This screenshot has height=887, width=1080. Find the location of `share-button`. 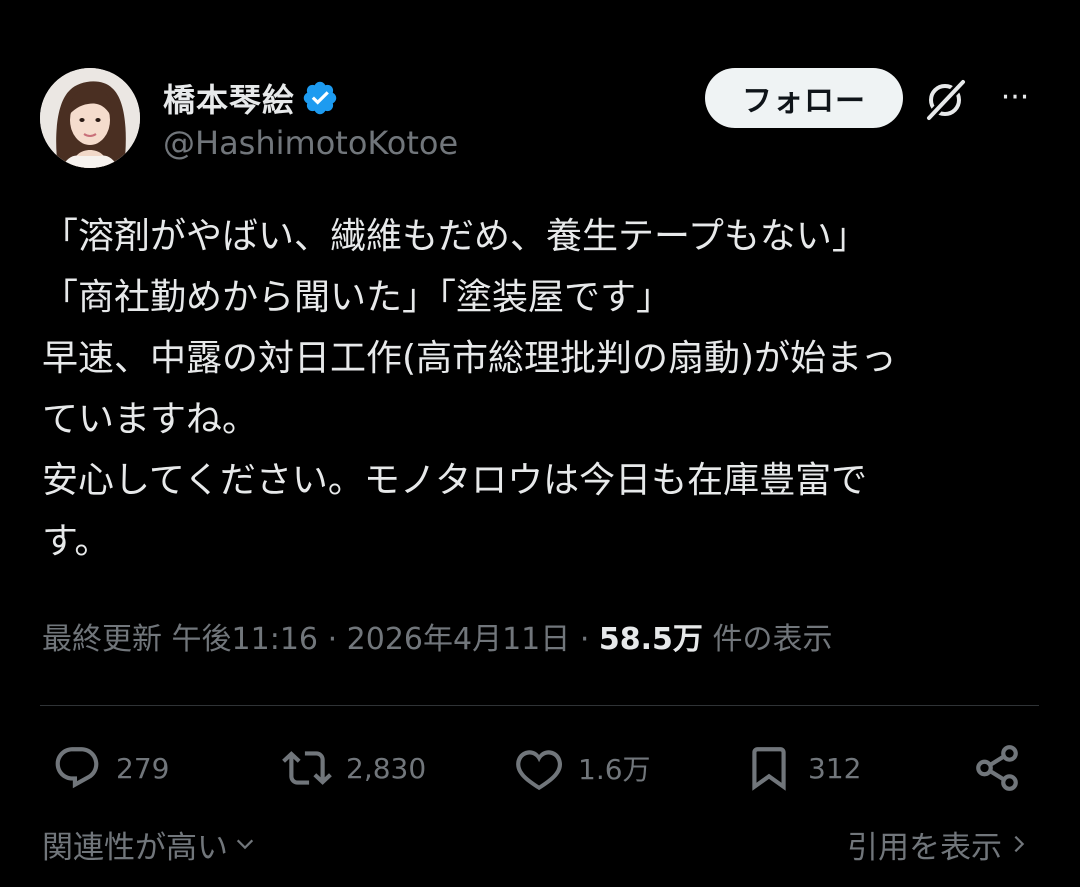

share-button is located at coordinates (1004, 768).